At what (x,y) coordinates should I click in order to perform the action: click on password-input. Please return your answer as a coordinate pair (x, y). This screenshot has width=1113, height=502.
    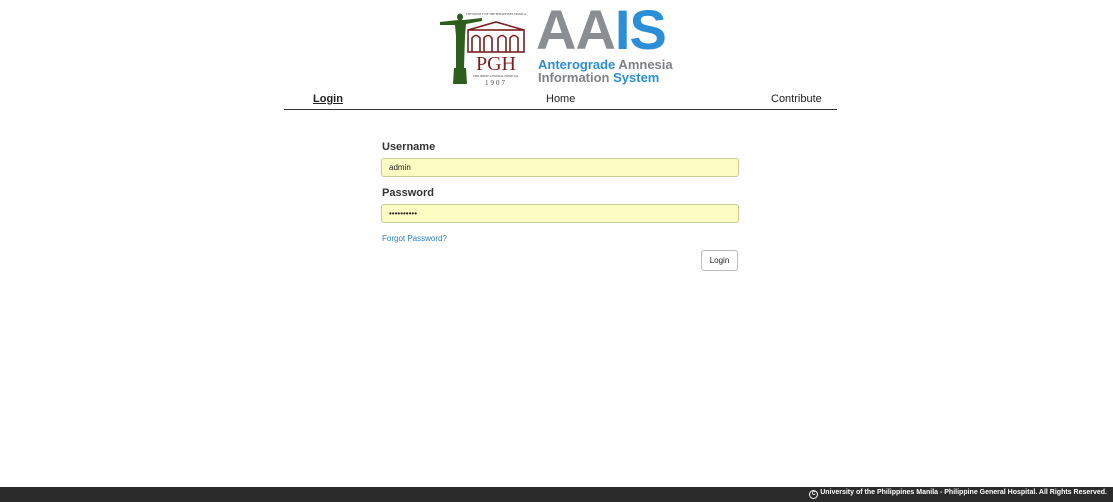
    Looking at the image, I should click on (560, 213).